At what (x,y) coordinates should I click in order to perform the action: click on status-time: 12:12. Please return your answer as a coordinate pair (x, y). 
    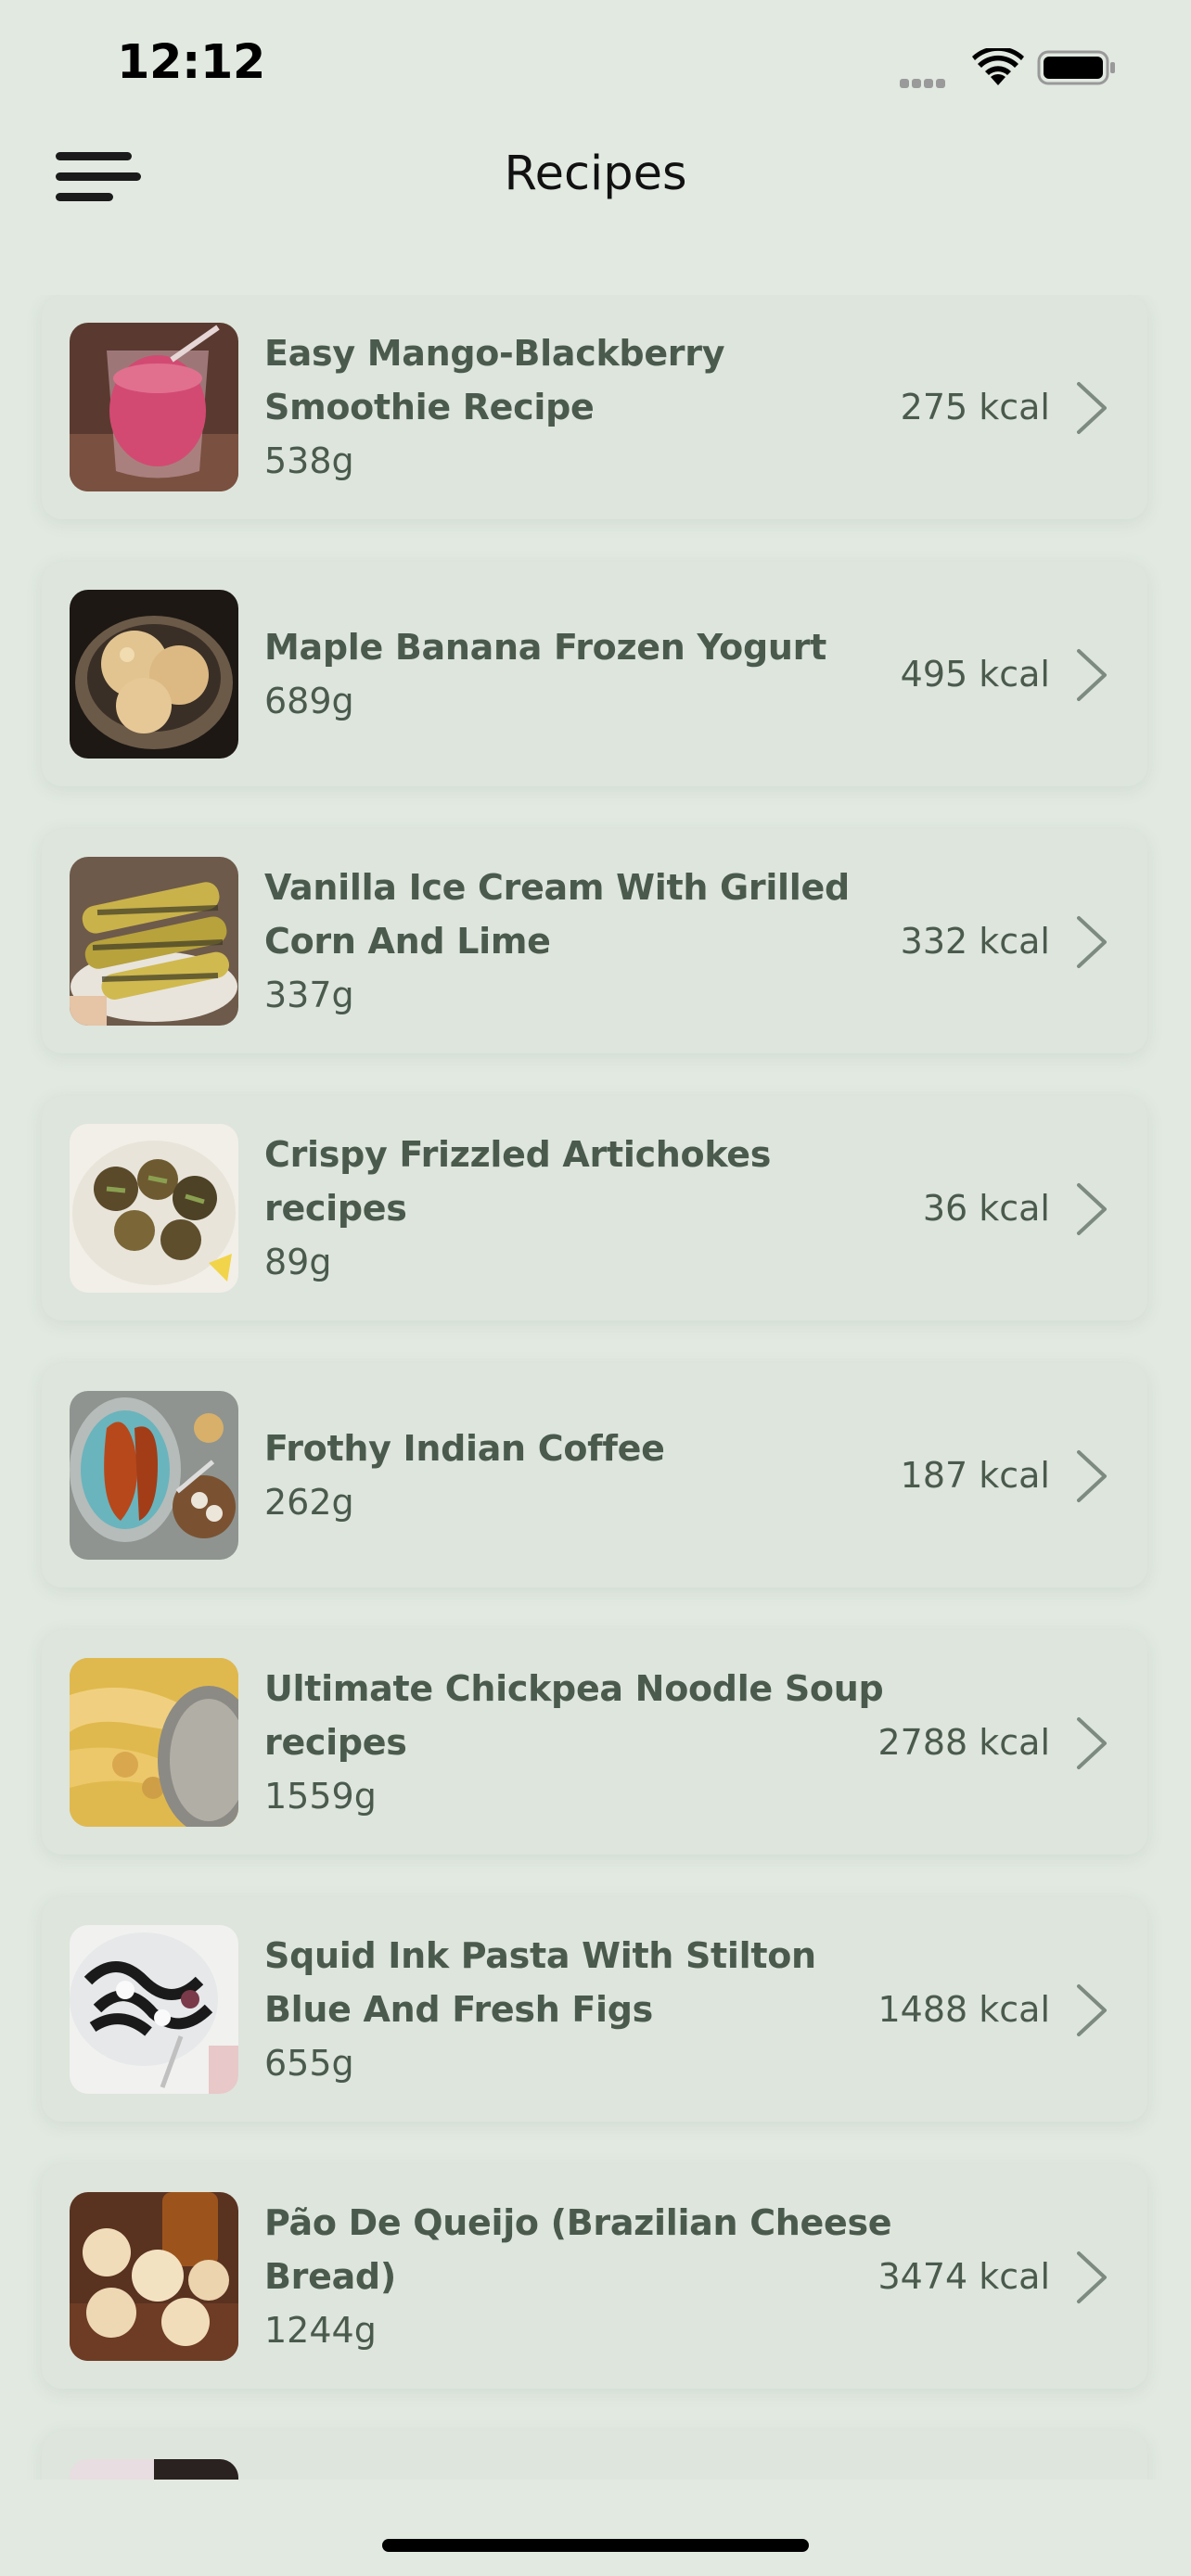
    Looking at the image, I should click on (191, 62).